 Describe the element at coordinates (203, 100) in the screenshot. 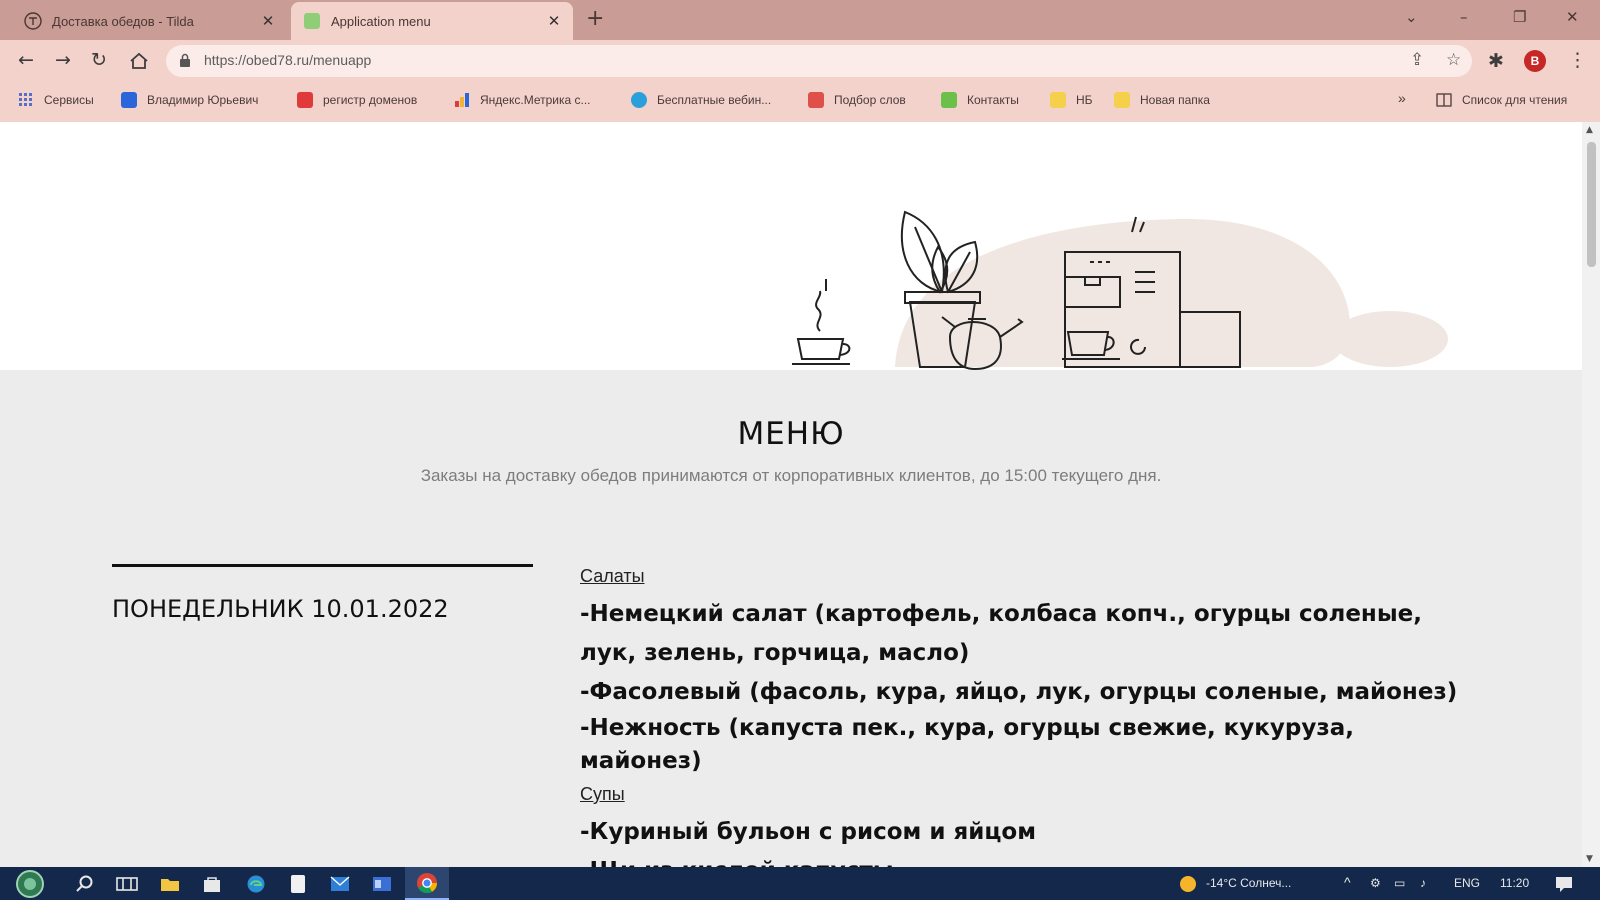

I see `bookmark-label: Владимир Юрьевич` at that location.